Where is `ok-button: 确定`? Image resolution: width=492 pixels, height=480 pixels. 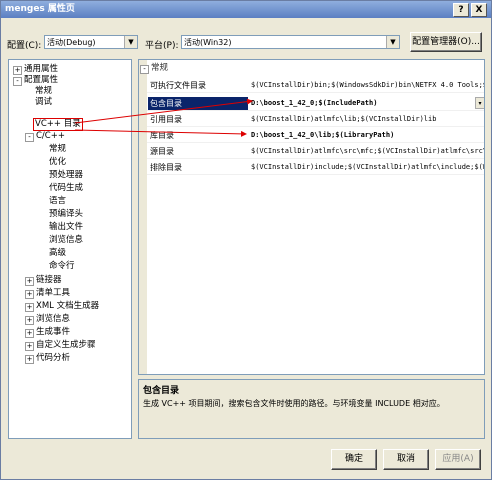
ok-button: 确定 is located at coordinates (354, 459).